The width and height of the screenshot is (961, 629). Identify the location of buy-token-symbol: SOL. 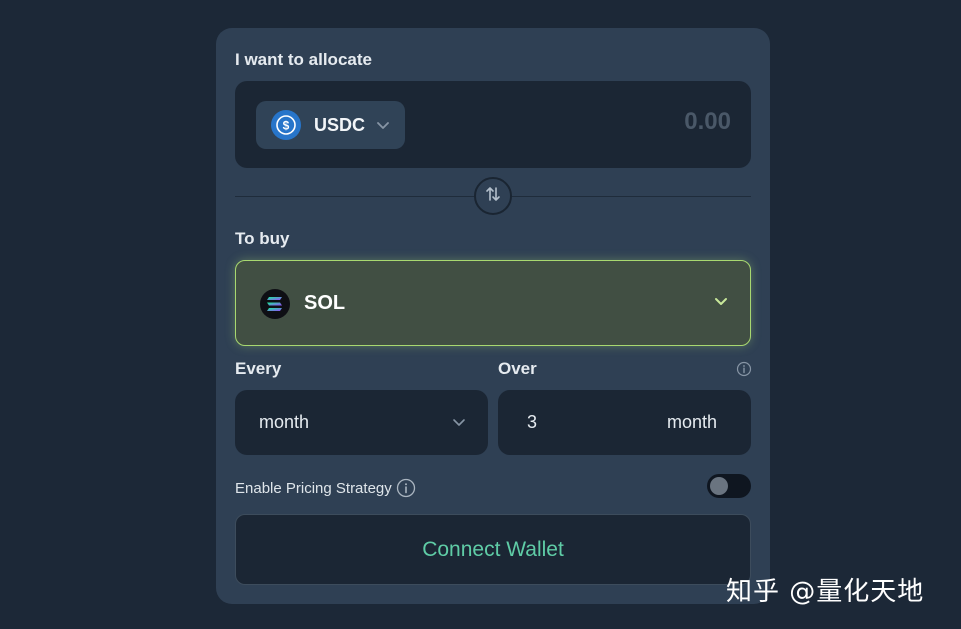
(325, 303).